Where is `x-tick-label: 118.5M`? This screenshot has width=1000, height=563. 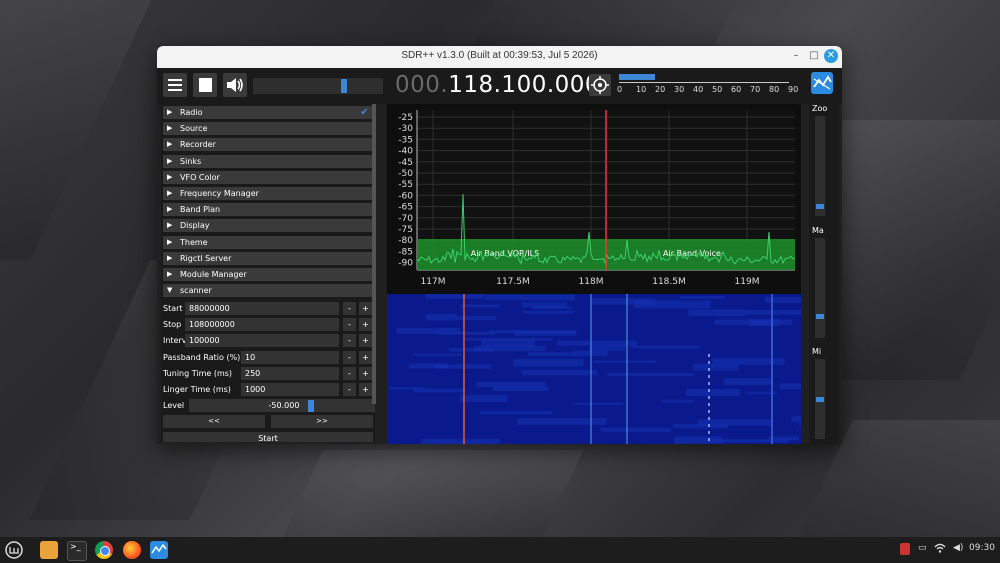 x-tick-label: 118.5M is located at coordinates (669, 282).